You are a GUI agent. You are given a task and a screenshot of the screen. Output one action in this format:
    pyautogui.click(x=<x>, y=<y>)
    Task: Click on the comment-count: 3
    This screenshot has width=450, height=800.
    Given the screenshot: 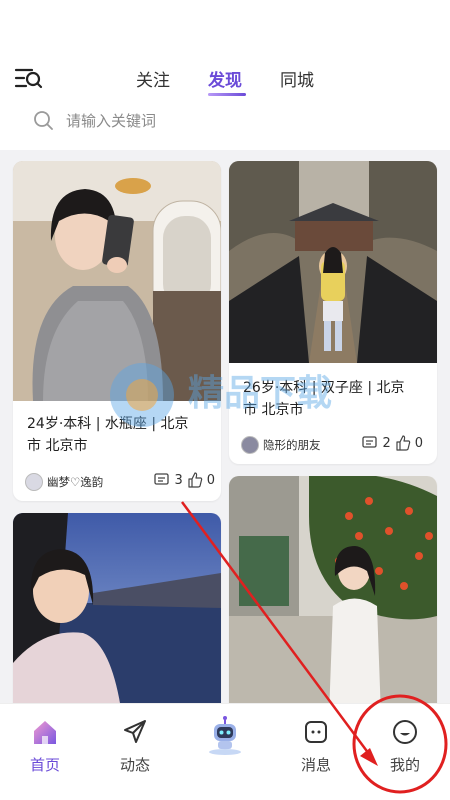 What is the action you would take?
    pyautogui.click(x=178, y=480)
    